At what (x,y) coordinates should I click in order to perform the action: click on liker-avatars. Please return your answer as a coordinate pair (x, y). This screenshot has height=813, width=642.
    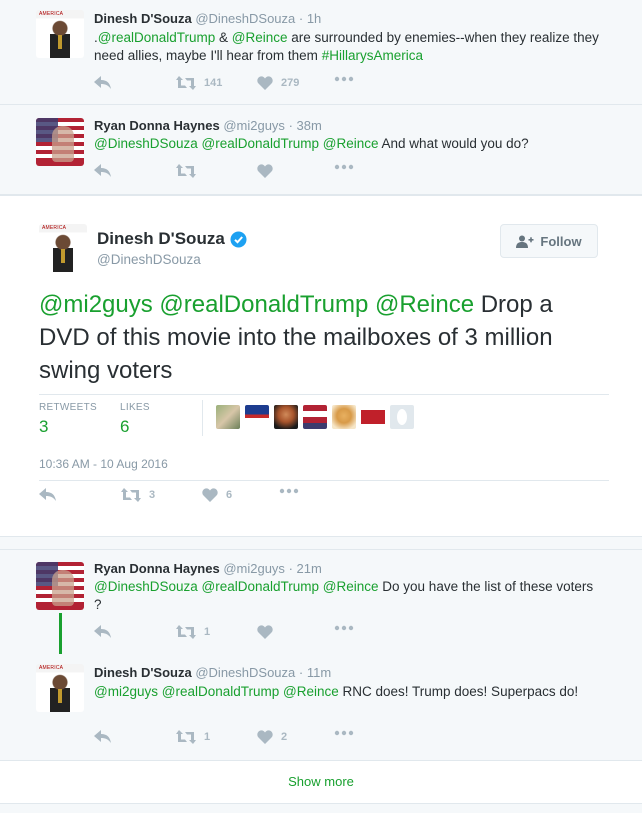
    Looking at the image, I should click on (315, 417).